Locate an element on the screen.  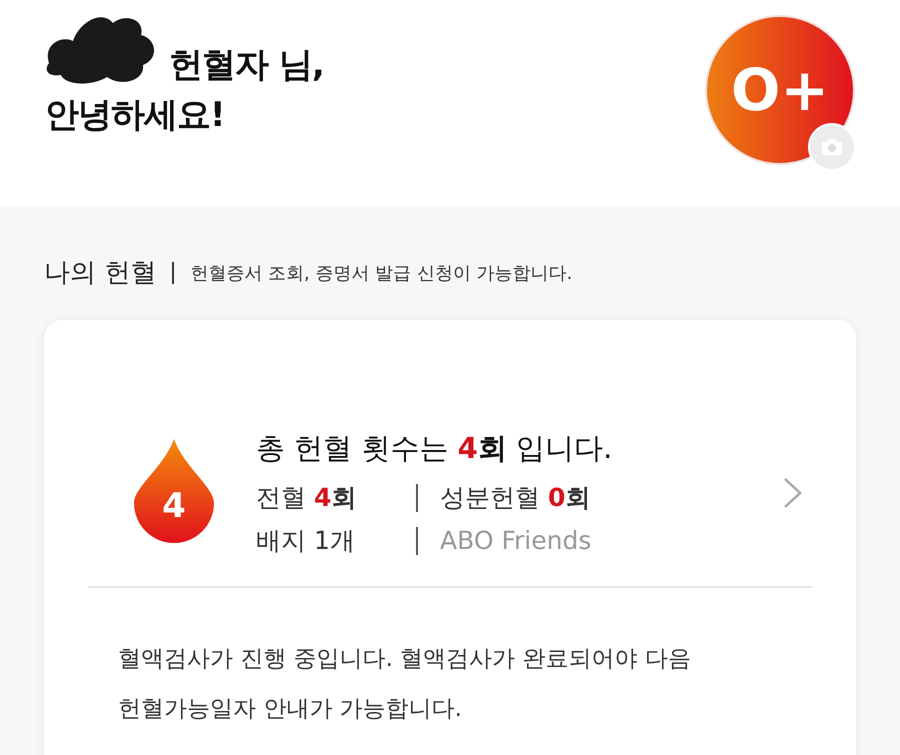
stat-count: 전혈 4회 is located at coordinates (306, 498).